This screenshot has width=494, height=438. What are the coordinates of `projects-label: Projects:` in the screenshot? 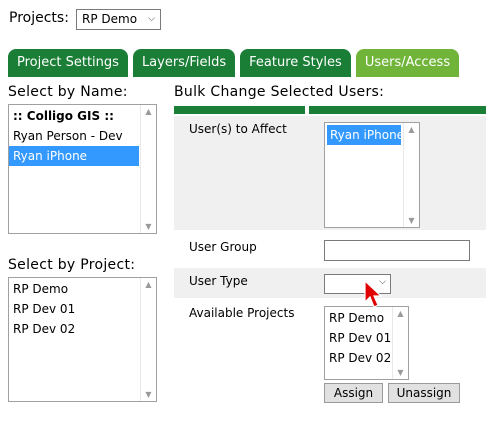 It's located at (39, 18).